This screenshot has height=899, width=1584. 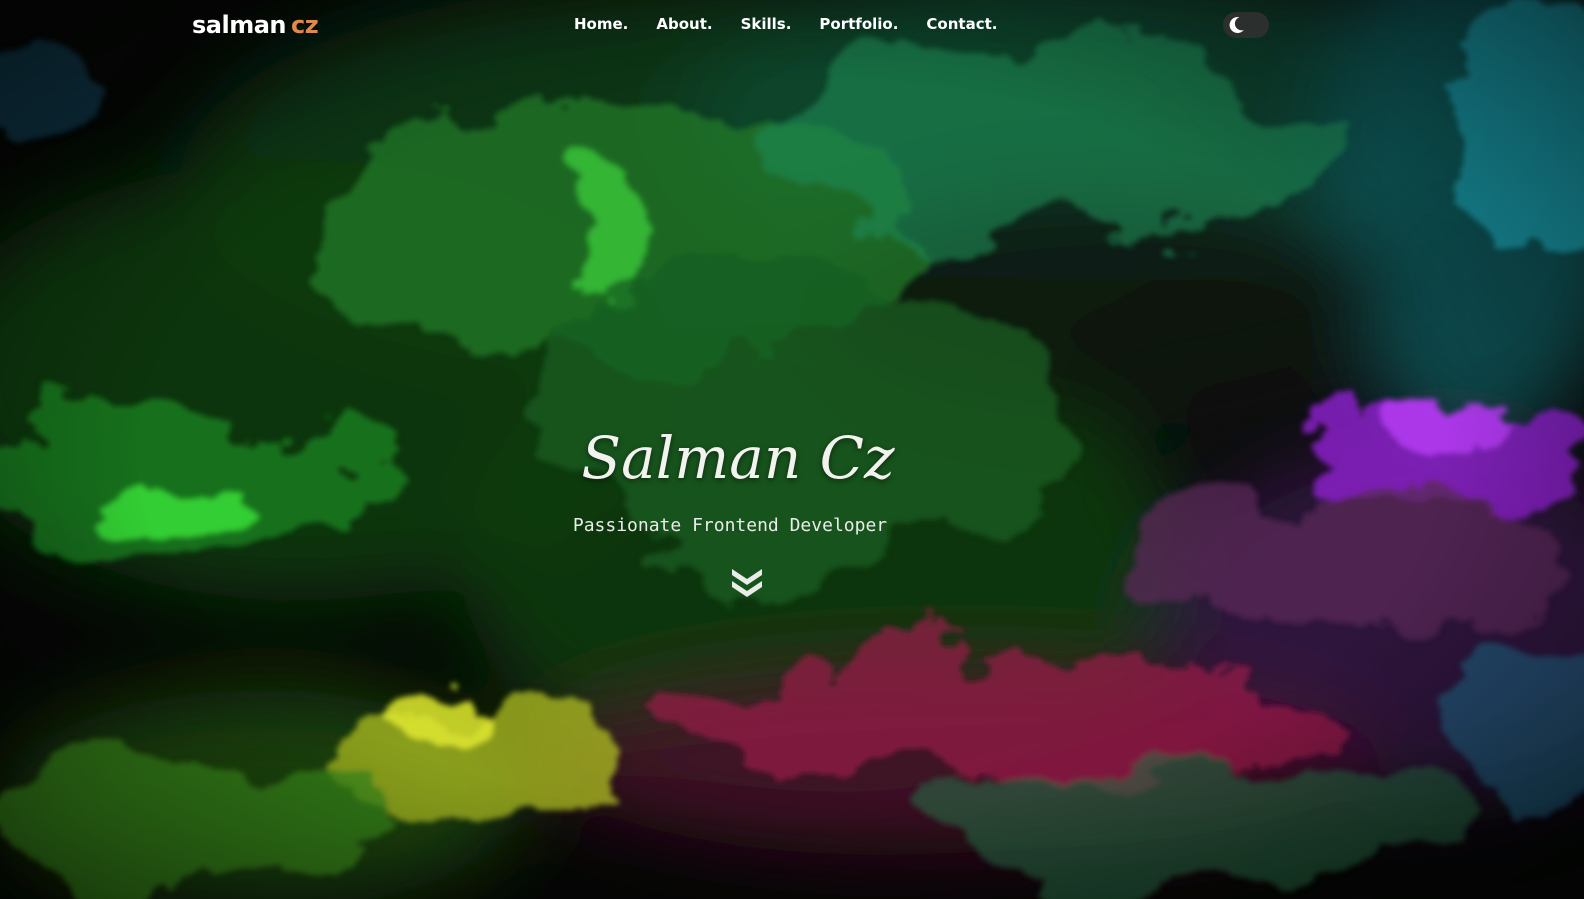 What do you see at coordinates (305, 25) in the screenshot?
I see `logo-accent: cz` at bounding box center [305, 25].